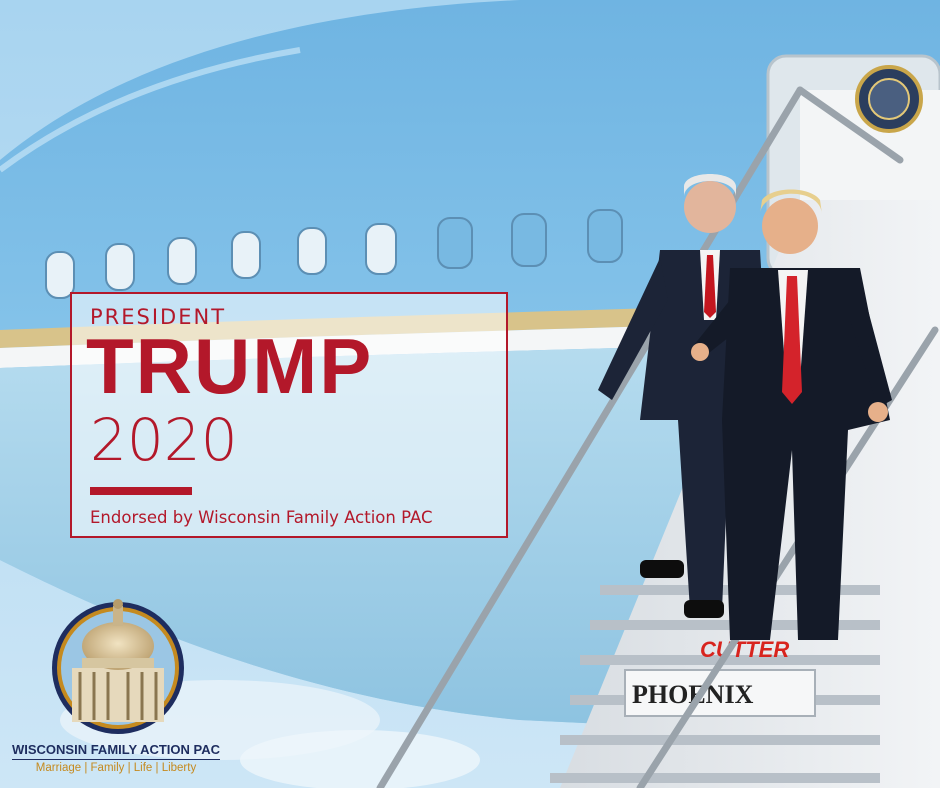 This screenshot has height=788, width=940. Describe the element at coordinates (116, 768) in the screenshot. I see `organization-tagline: Marriage | Family | Life | Liberty` at that location.